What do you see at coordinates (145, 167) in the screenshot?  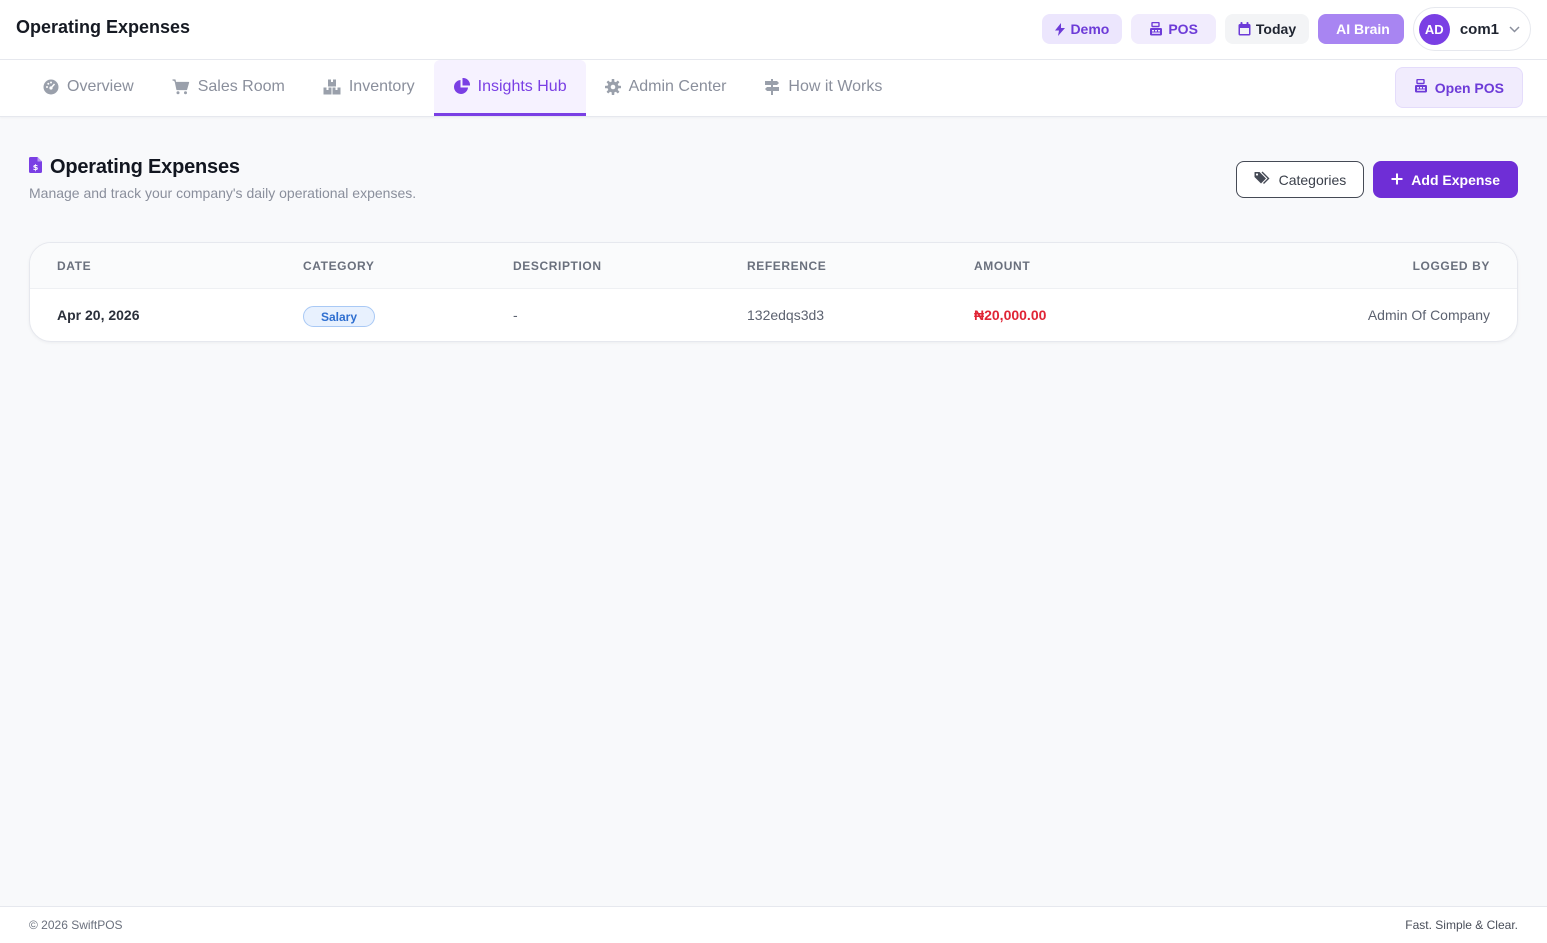 I see `page-title: Operating Expenses` at bounding box center [145, 167].